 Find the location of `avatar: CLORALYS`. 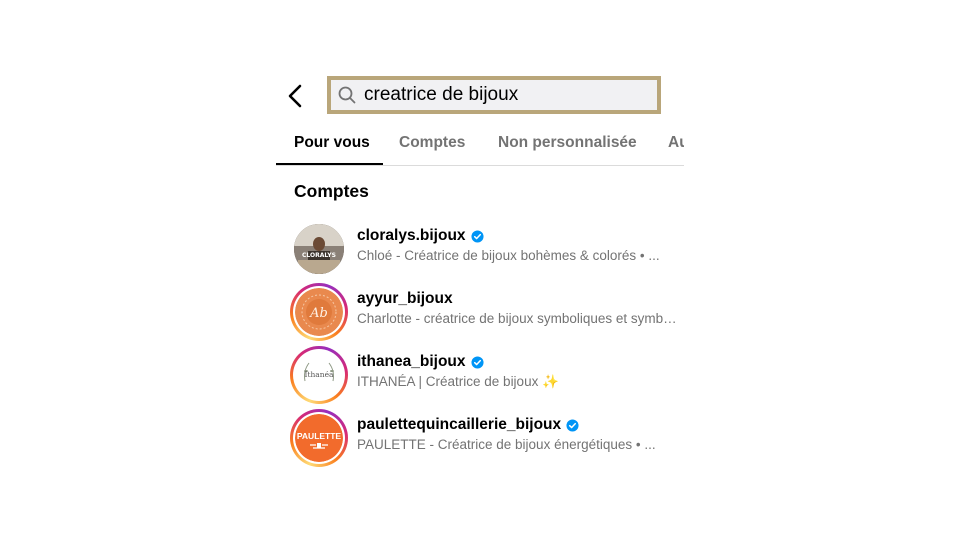

avatar: CLORALYS is located at coordinates (319, 249).